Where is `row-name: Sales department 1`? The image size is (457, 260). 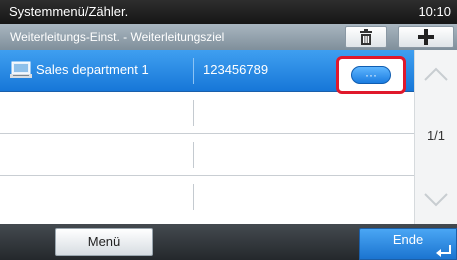 row-name: Sales department 1 is located at coordinates (92, 69).